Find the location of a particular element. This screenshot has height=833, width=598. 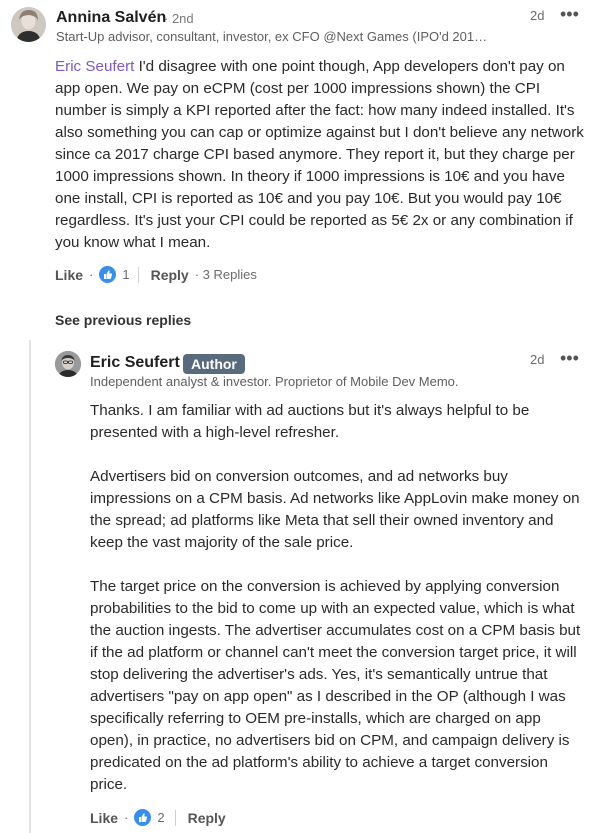

see-previous-replies-link: See previous replies is located at coordinates (123, 320).